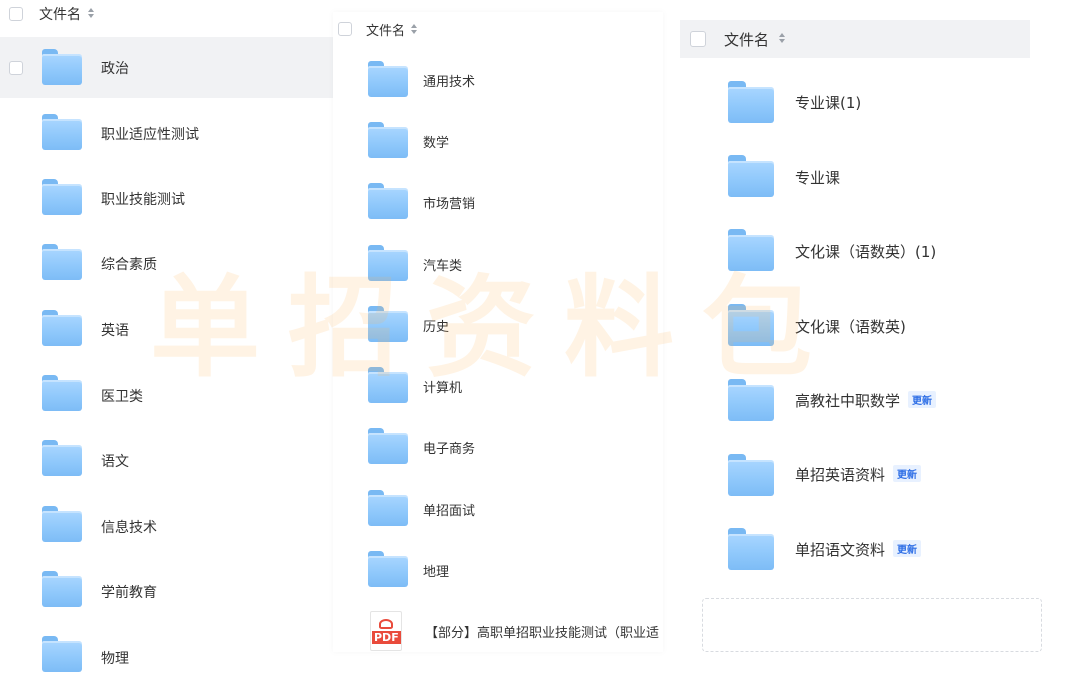 The image size is (1080, 690). I want to click on list-item: 数学, so click(498, 139).